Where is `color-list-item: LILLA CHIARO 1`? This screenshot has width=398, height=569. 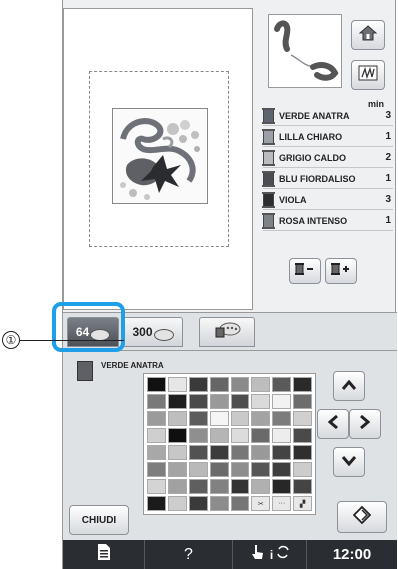
color-list-item: LILLA CHIARO 1 is located at coordinates (327, 137).